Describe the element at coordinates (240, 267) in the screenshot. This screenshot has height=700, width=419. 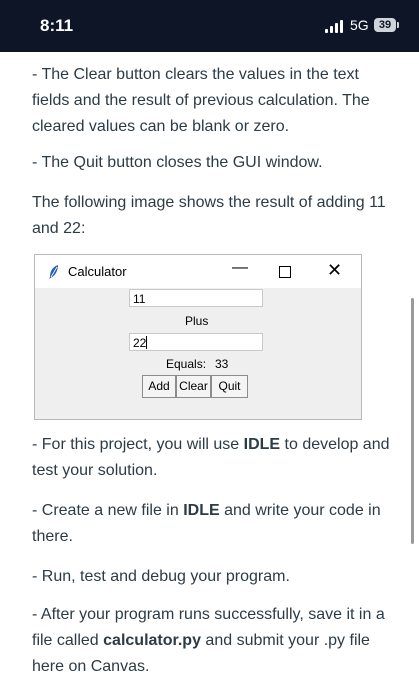
I see `minimize-icon: —` at that location.